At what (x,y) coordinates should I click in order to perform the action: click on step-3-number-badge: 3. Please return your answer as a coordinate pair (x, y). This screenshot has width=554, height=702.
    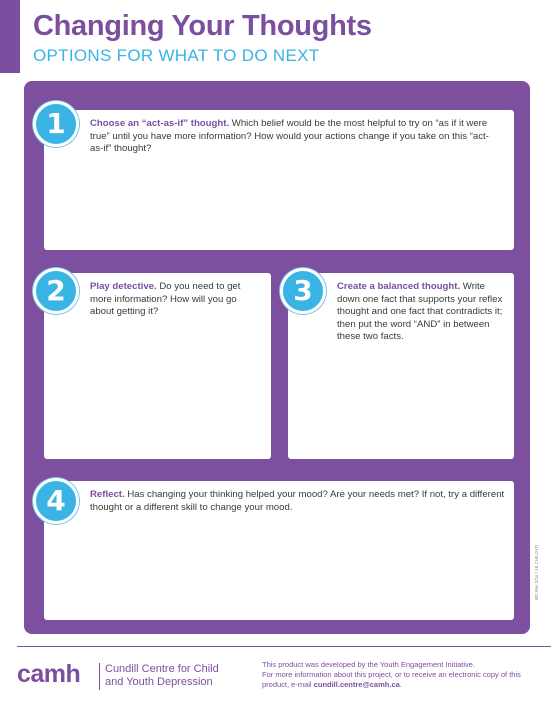
    Looking at the image, I should click on (303, 291).